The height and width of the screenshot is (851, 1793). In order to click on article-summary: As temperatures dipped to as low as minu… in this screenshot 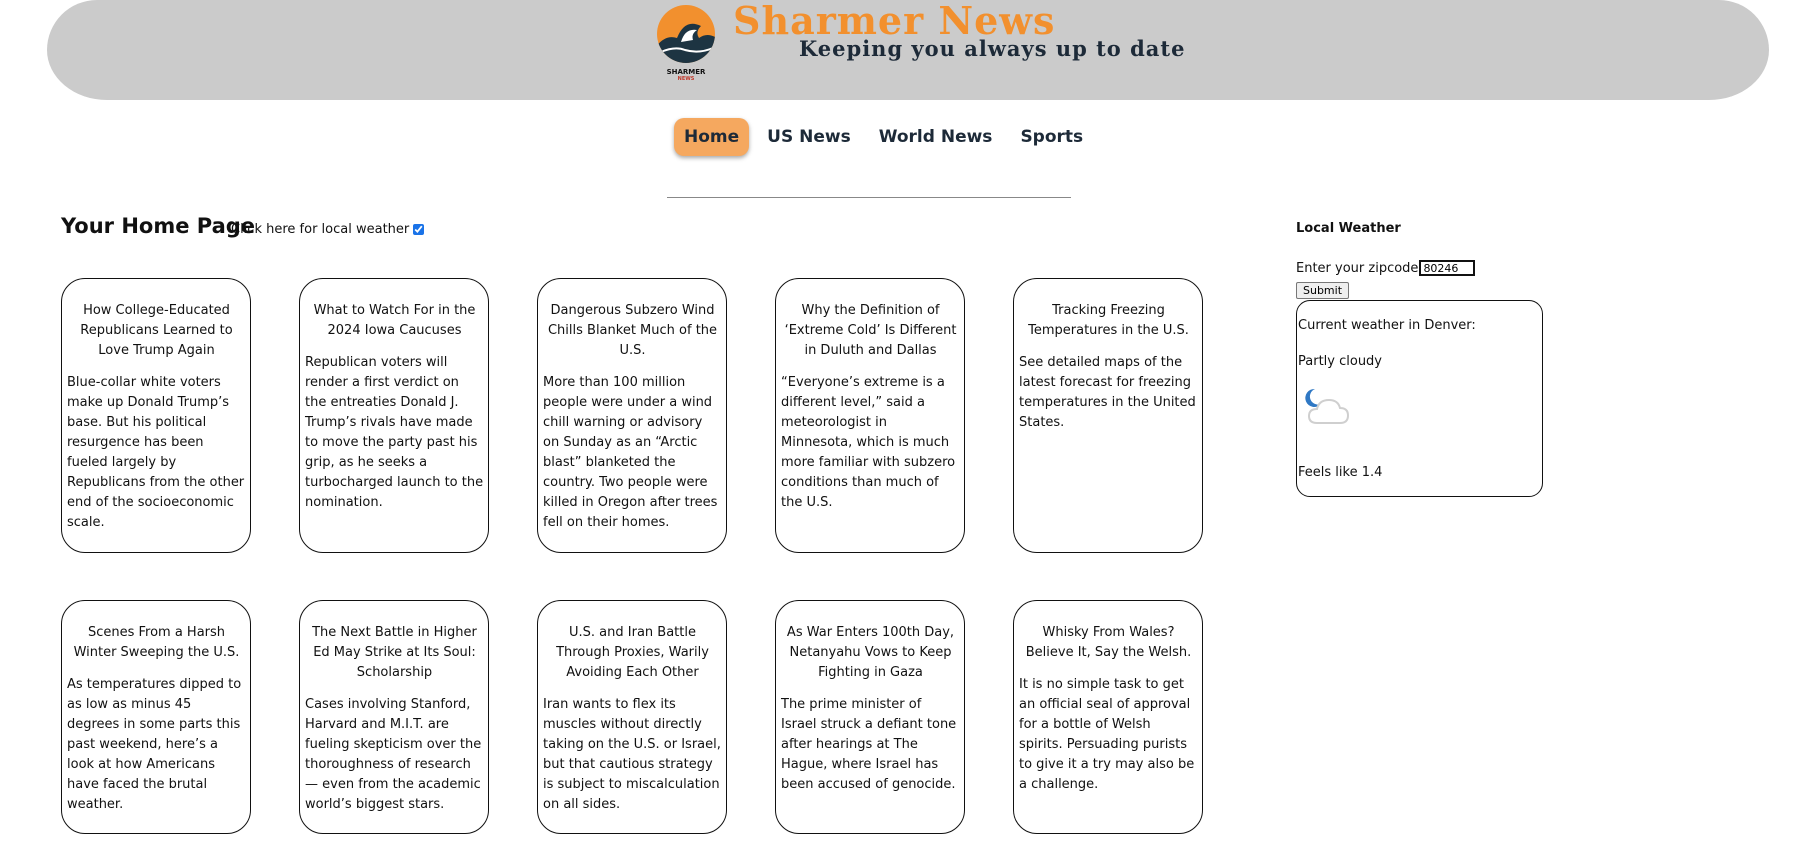, I will do `click(154, 744)`.